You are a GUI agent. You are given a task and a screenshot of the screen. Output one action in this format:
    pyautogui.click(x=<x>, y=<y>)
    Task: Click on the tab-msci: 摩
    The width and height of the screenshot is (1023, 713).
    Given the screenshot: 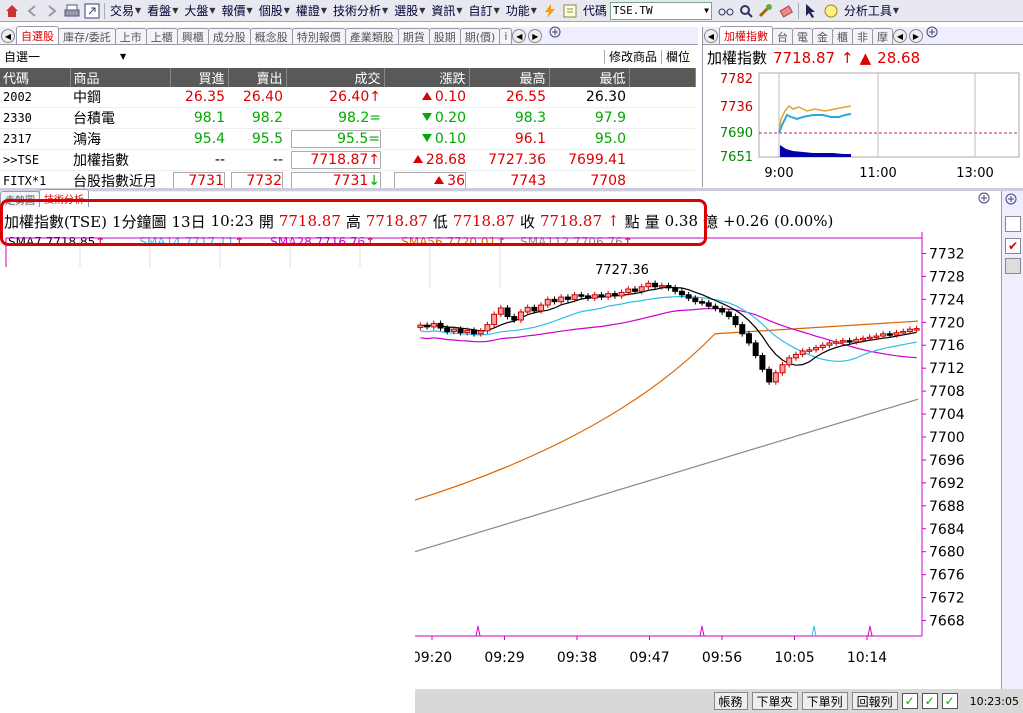 What is the action you would take?
    pyautogui.click(x=882, y=36)
    